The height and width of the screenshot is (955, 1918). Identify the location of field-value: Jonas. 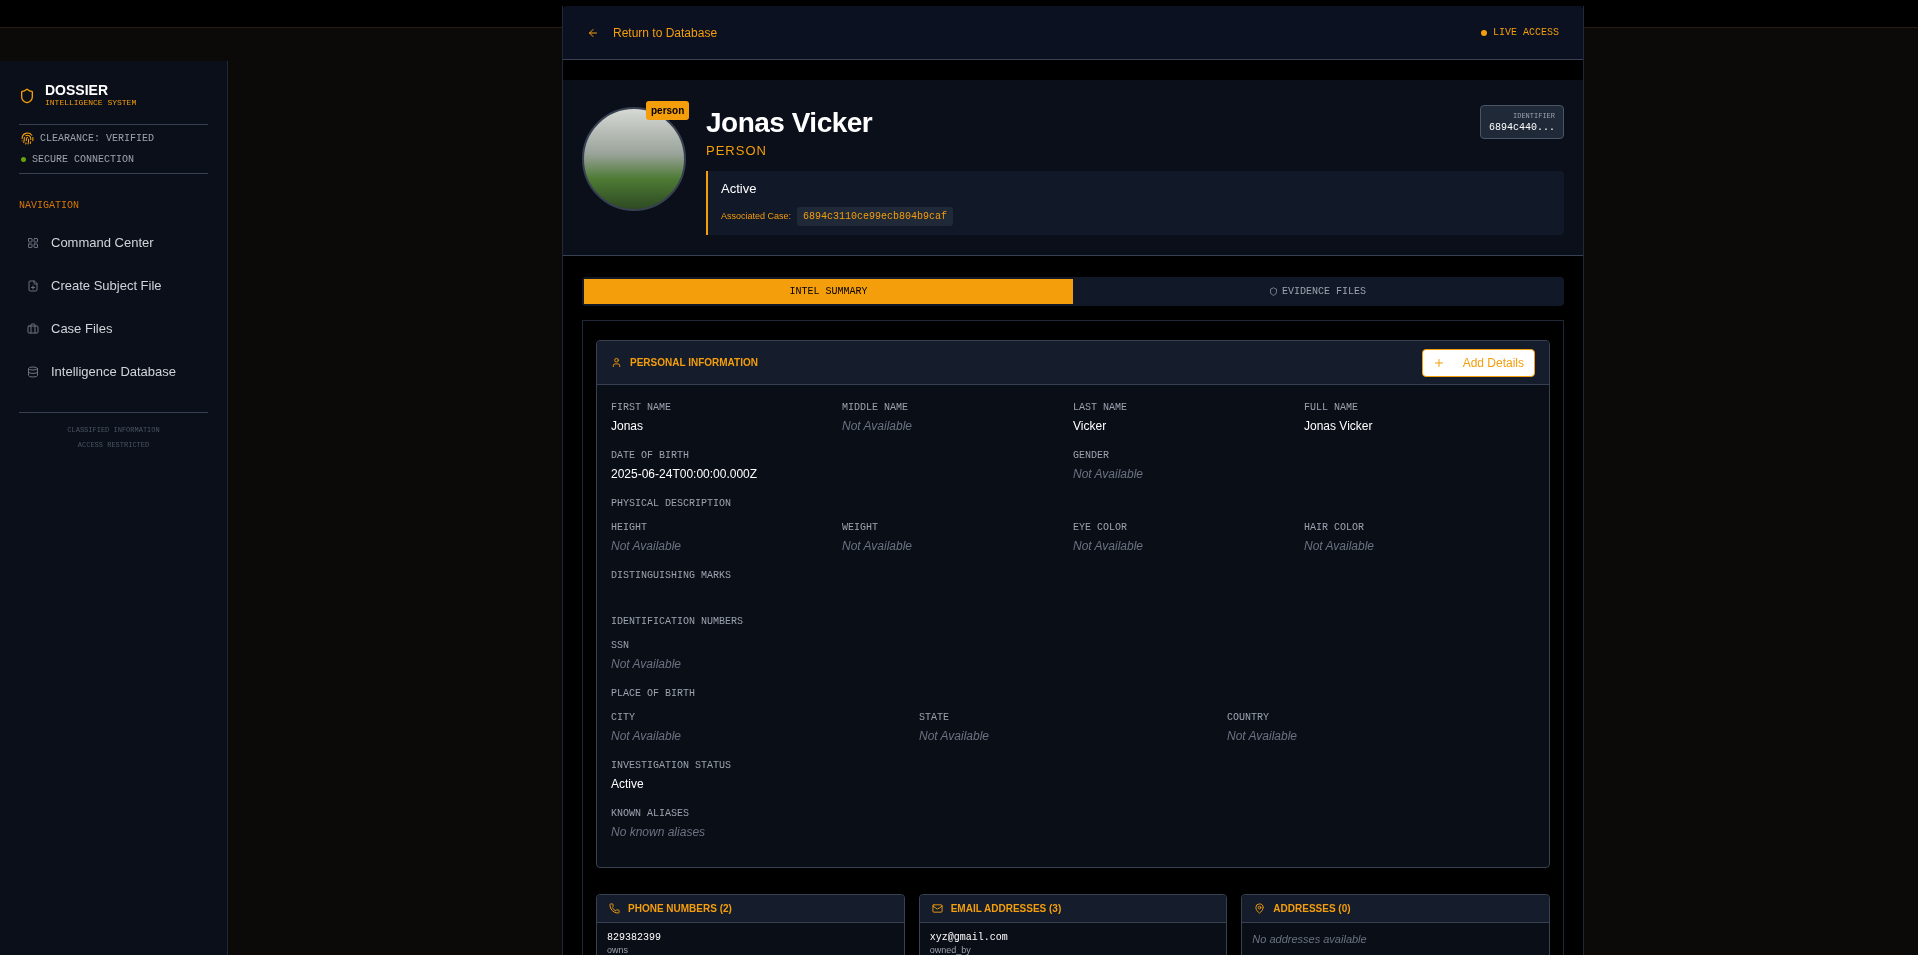
(628, 426).